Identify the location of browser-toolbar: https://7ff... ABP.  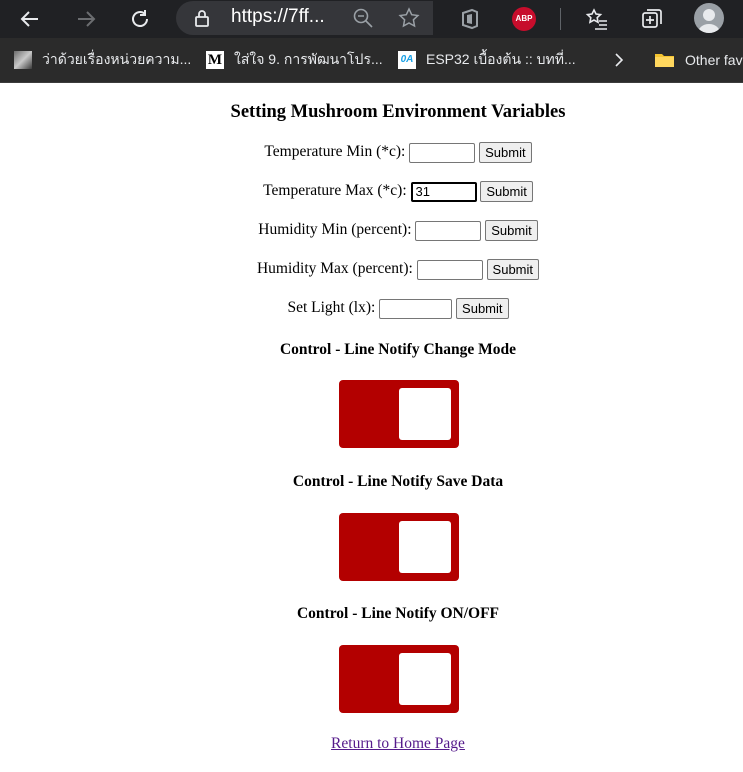
(371, 19).